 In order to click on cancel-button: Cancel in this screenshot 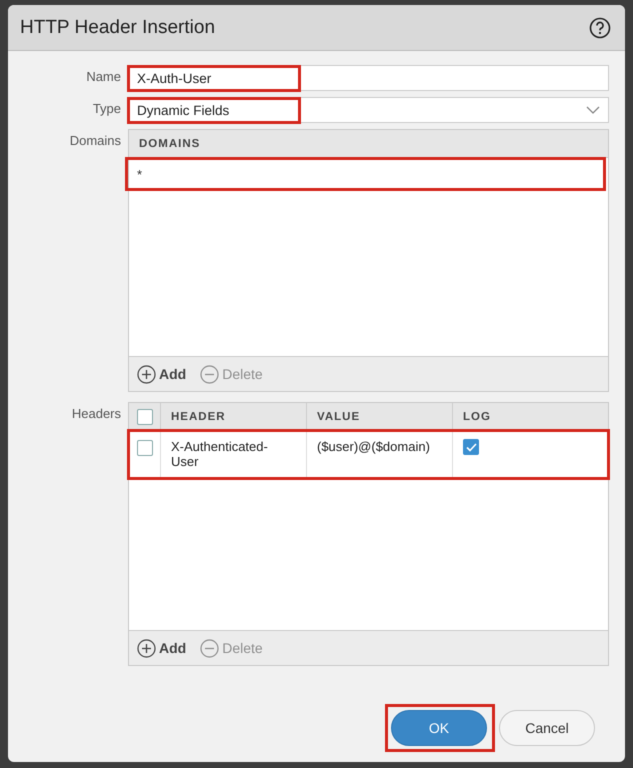, I will do `click(547, 728)`.